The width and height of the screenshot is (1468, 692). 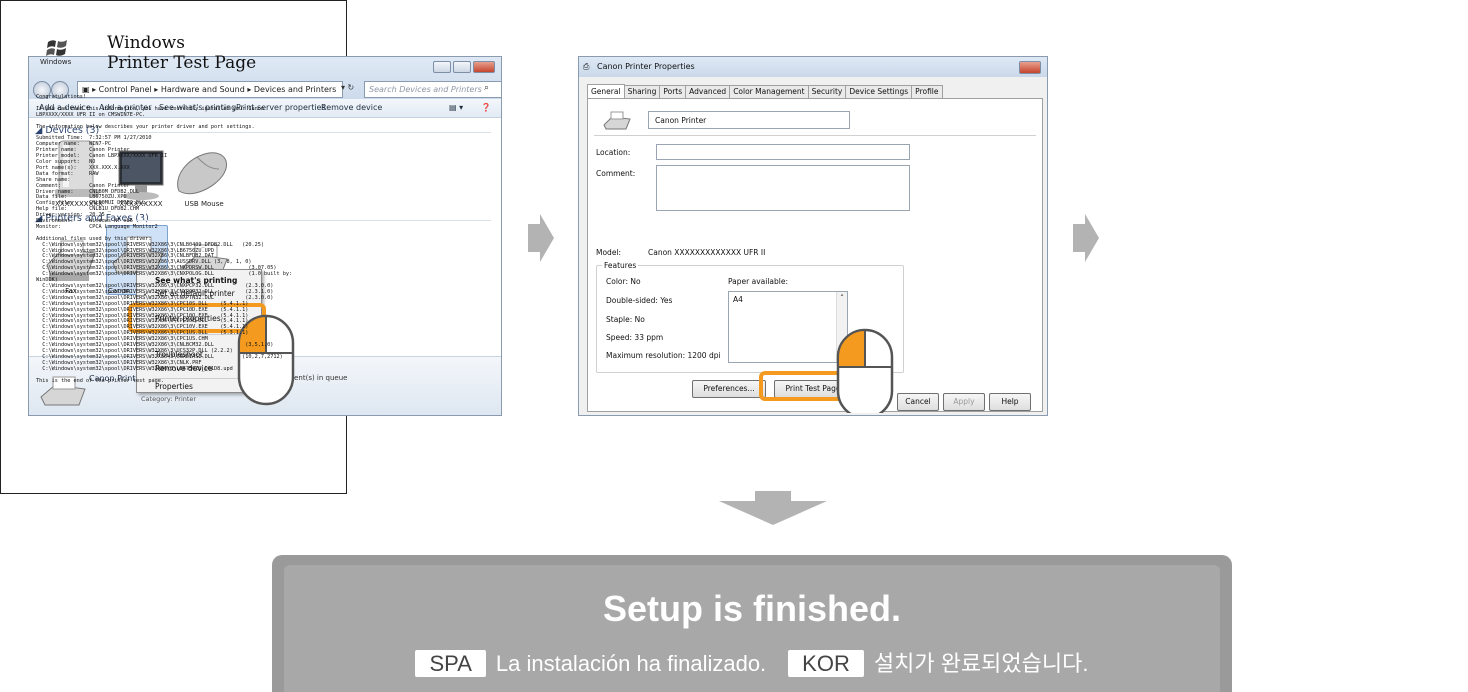 I want to click on kor-text: 설치가 완료되었습니다., so click(x=981, y=663).